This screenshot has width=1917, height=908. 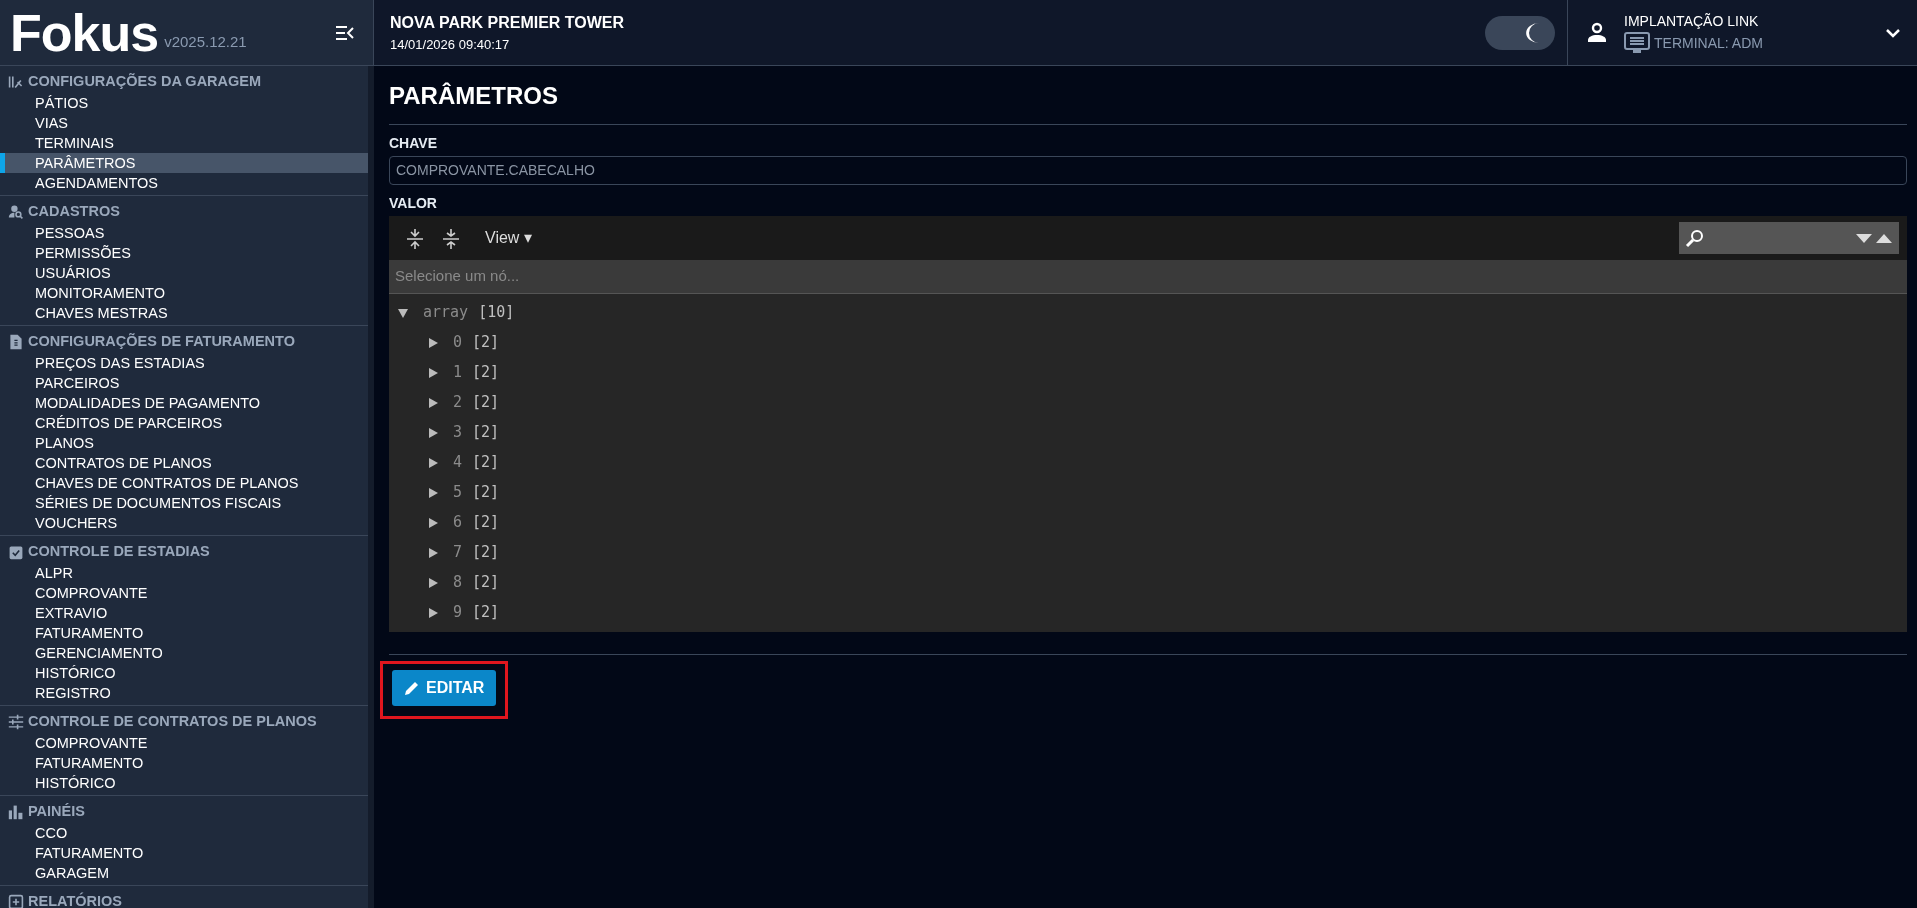 What do you see at coordinates (75, 899) in the screenshot?
I see `section-title: RELATÓRIOS` at bounding box center [75, 899].